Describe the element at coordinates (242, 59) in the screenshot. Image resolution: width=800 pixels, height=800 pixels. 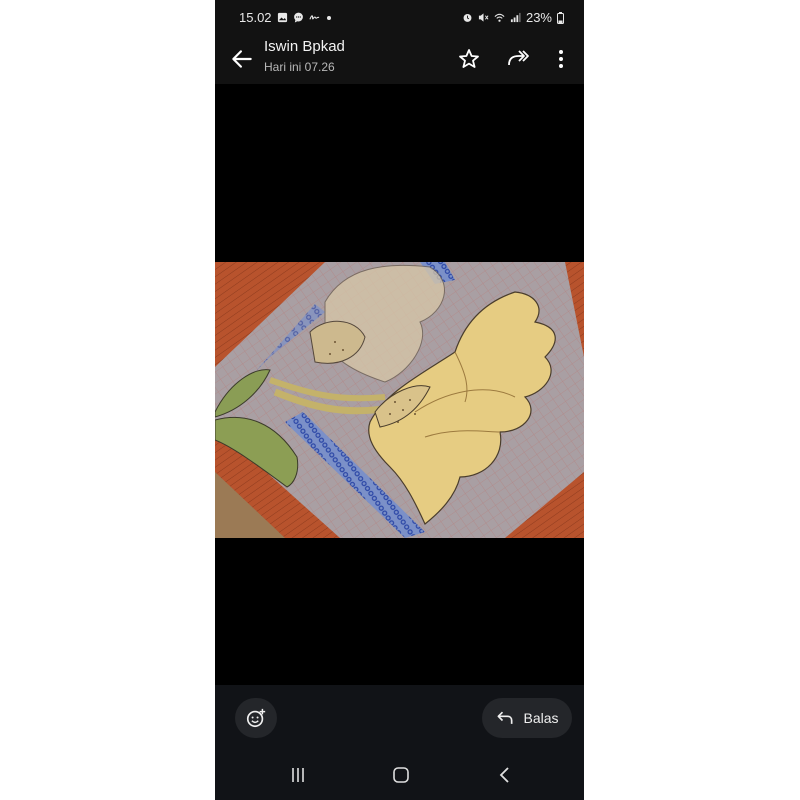
I see `back-arrow-icon` at that location.